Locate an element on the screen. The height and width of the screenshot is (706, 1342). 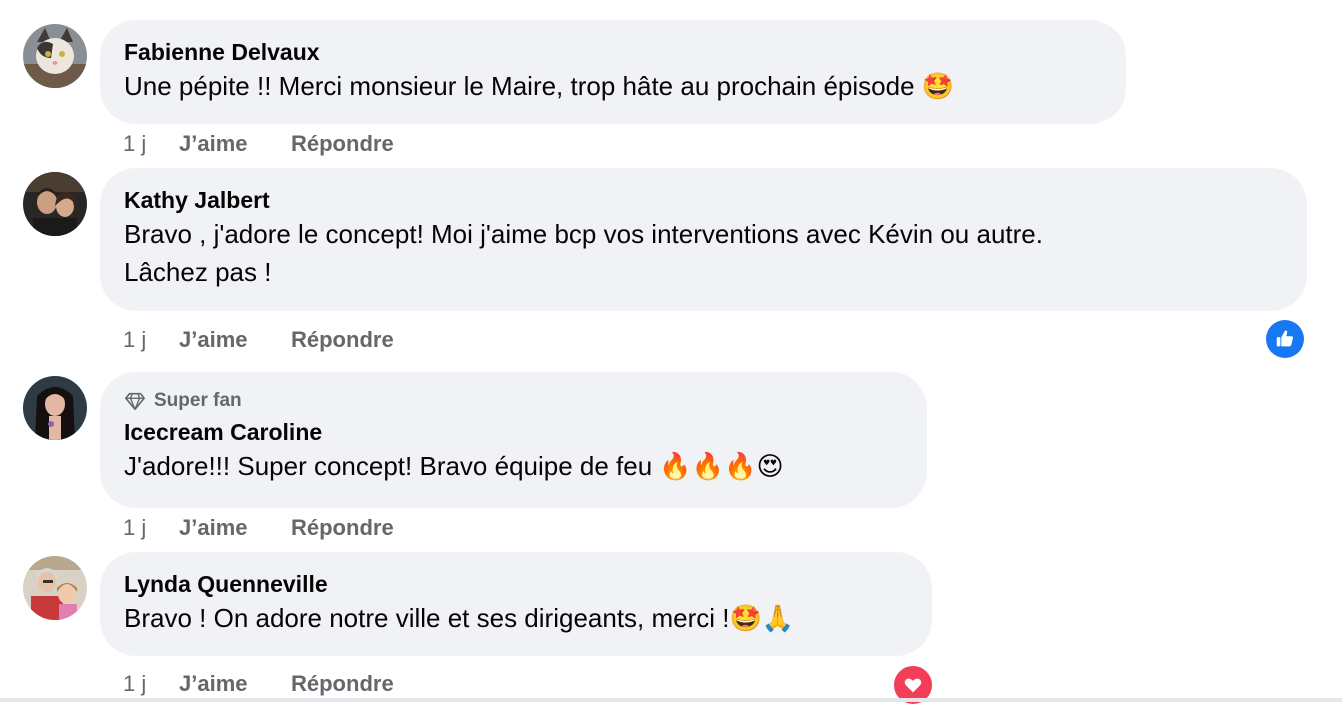
badge-label: Super fan is located at coordinates (198, 400).